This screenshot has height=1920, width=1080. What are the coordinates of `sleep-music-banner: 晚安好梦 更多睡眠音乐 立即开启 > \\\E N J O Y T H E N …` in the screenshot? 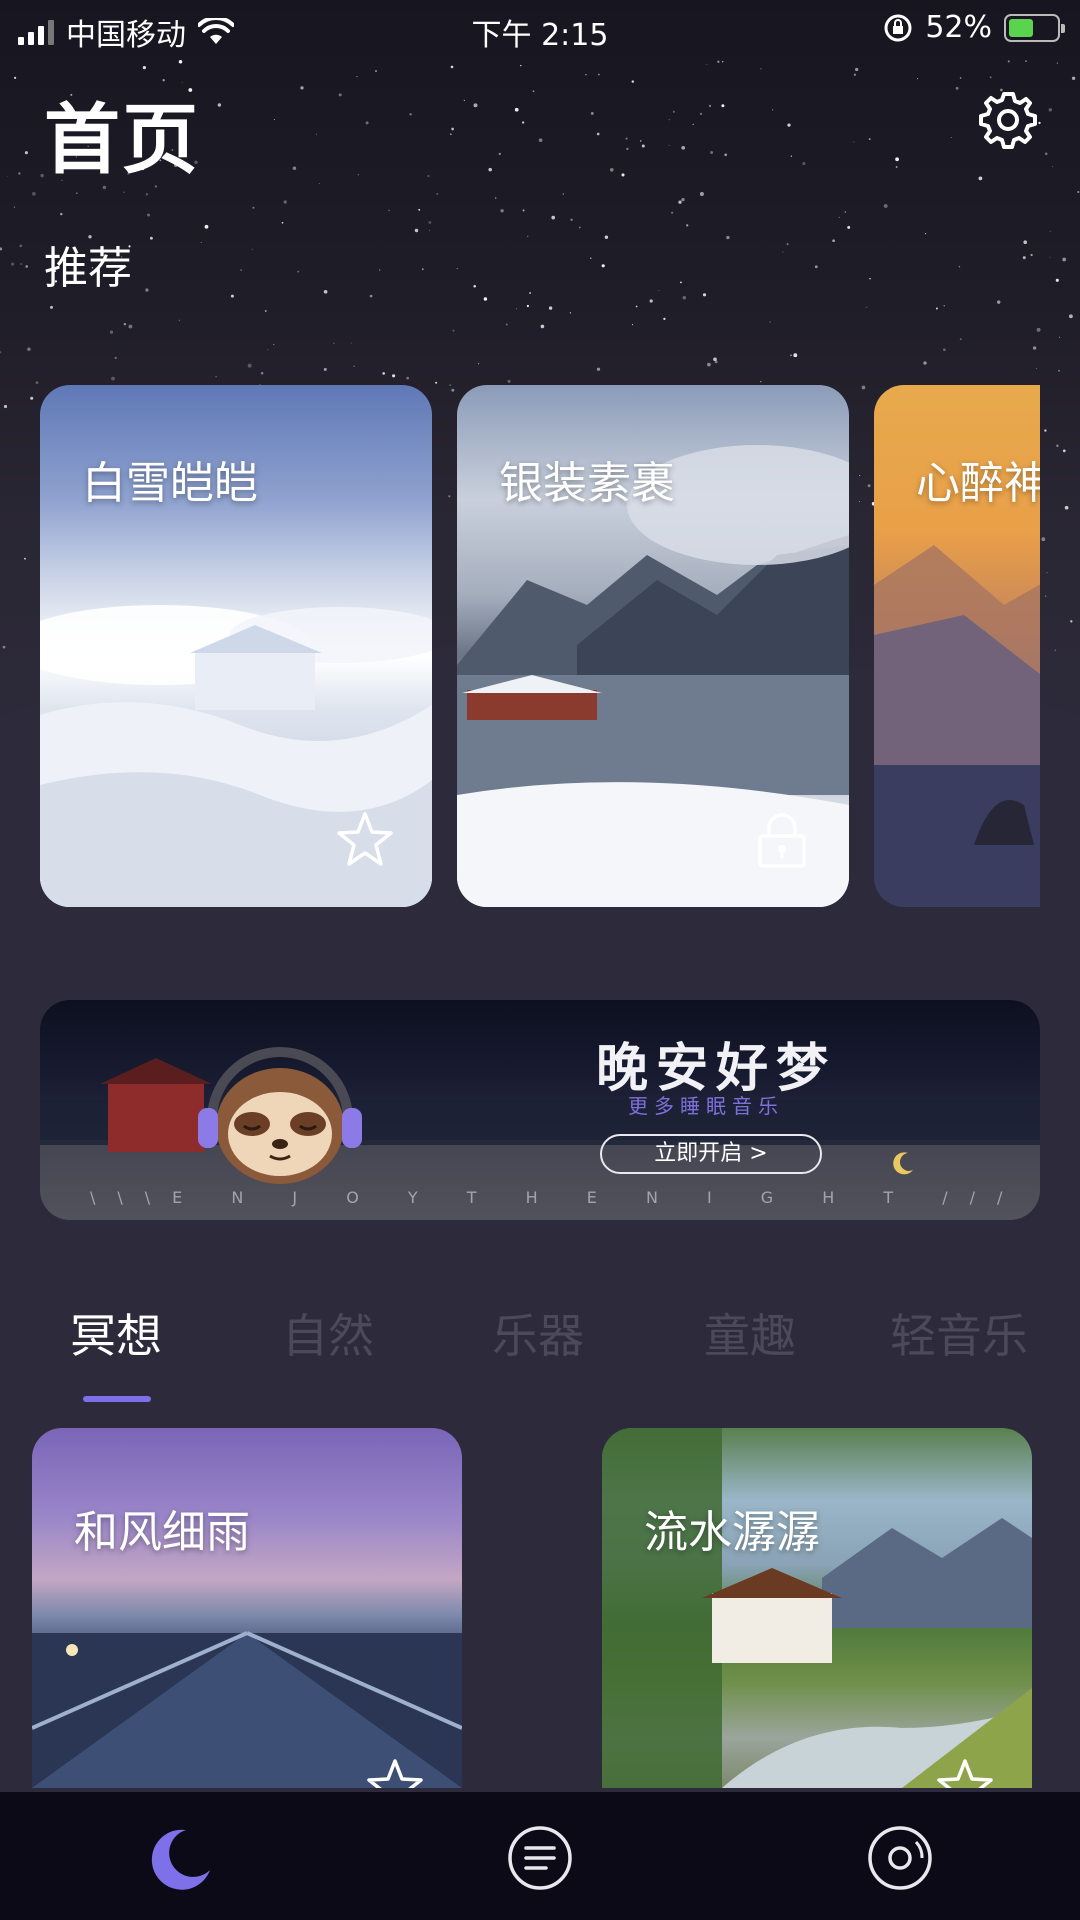 It's located at (540, 1110).